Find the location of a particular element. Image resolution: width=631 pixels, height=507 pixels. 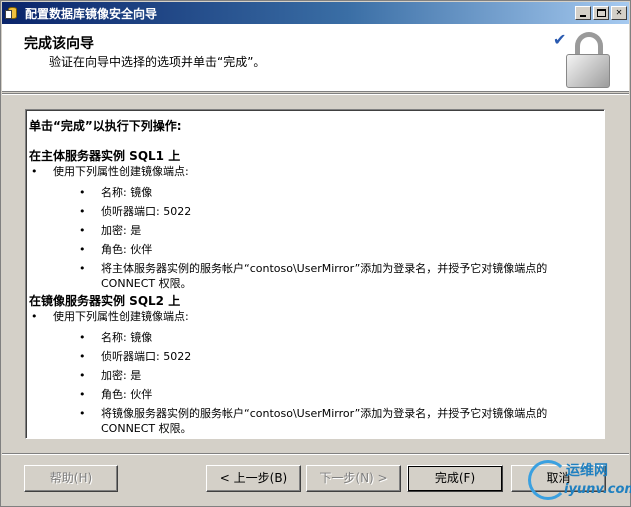

summary-heading: 单击“完成”以执行下列操作: is located at coordinates (105, 126).